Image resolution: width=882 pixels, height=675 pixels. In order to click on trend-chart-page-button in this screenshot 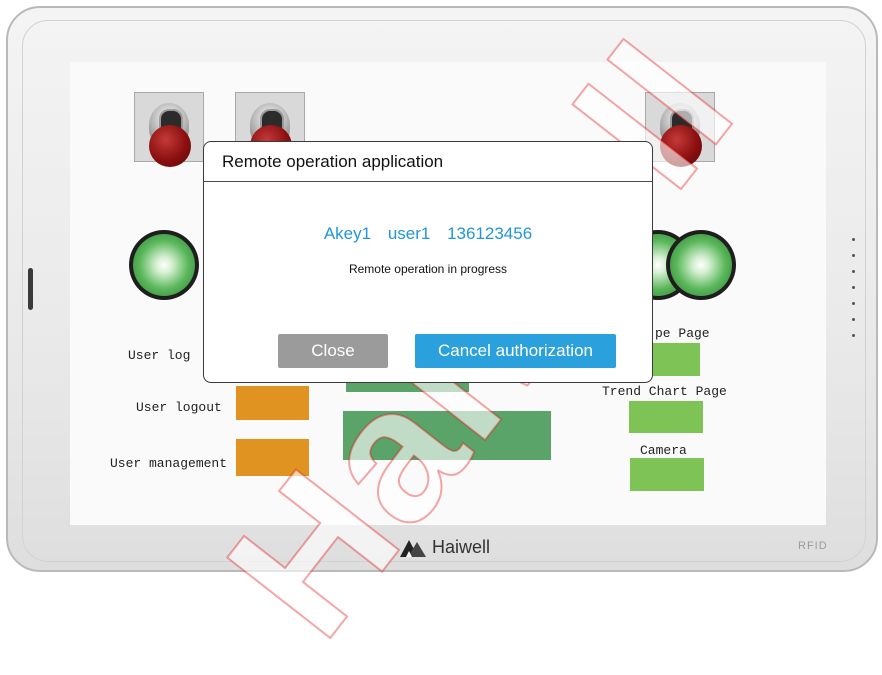, I will do `click(666, 417)`.